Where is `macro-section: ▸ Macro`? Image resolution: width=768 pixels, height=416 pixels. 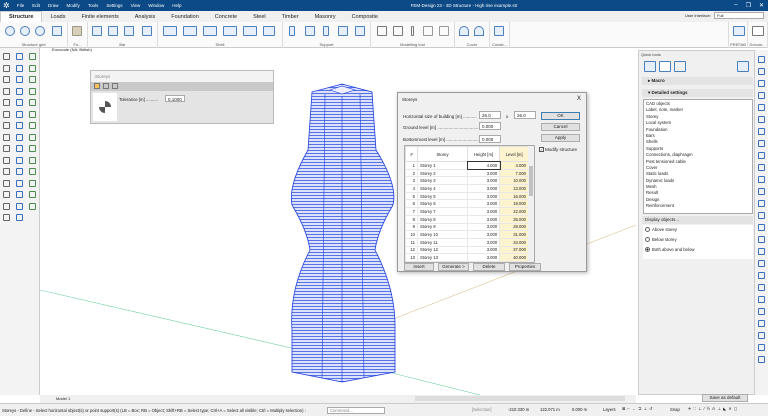
macro-section: ▸ Macro is located at coordinates (697, 81).